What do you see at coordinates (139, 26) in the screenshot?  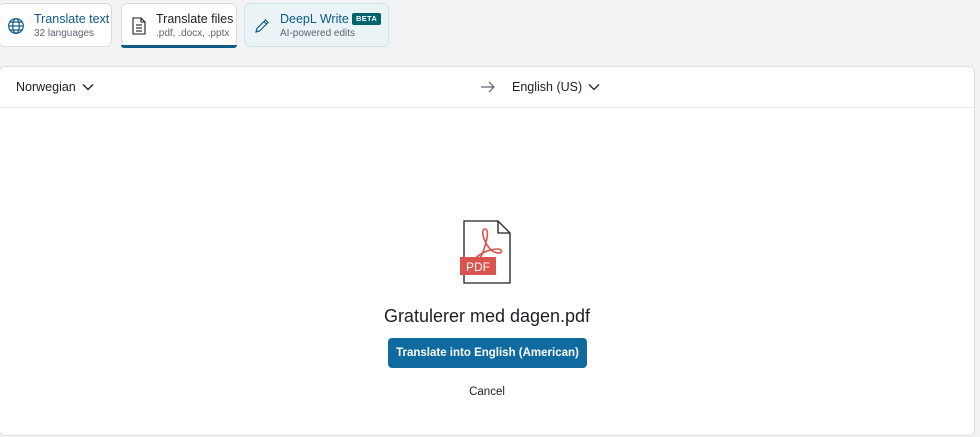 I see `document-icon` at bounding box center [139, 26].